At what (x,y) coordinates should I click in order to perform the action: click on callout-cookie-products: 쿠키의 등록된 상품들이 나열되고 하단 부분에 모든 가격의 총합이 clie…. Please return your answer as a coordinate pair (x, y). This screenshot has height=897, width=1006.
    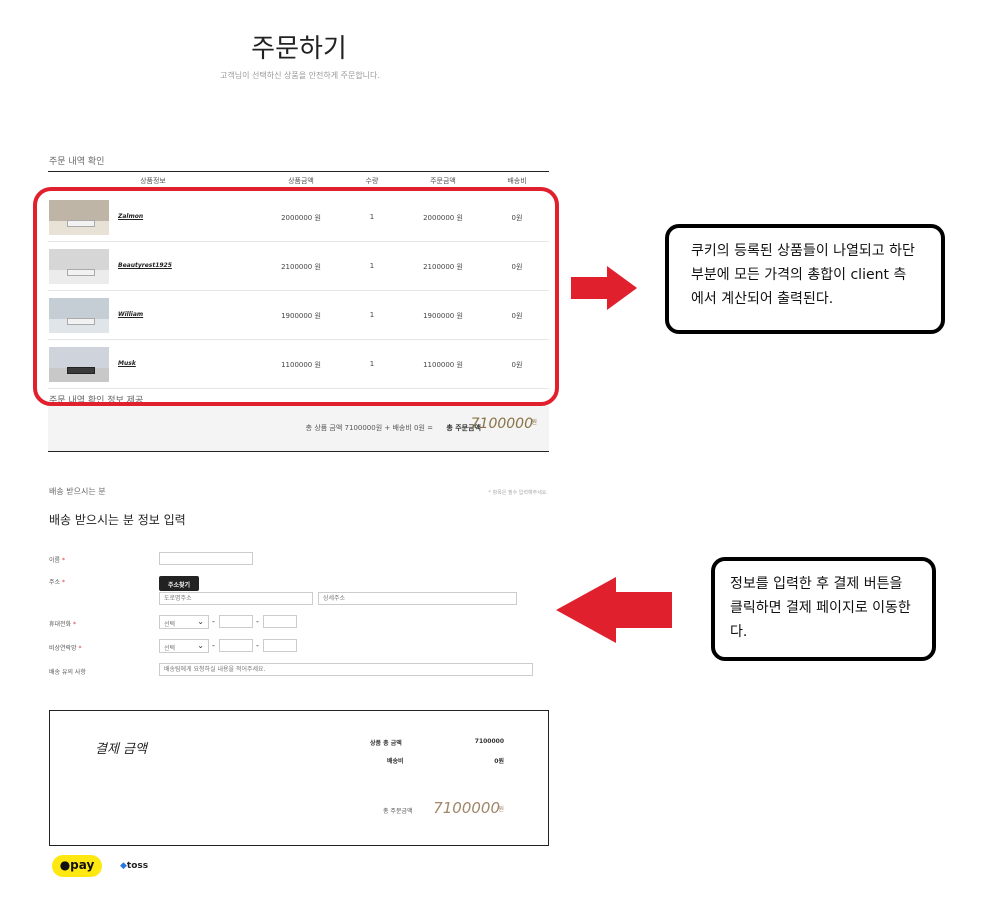
    Looking at the image, I should click on (805, 279).